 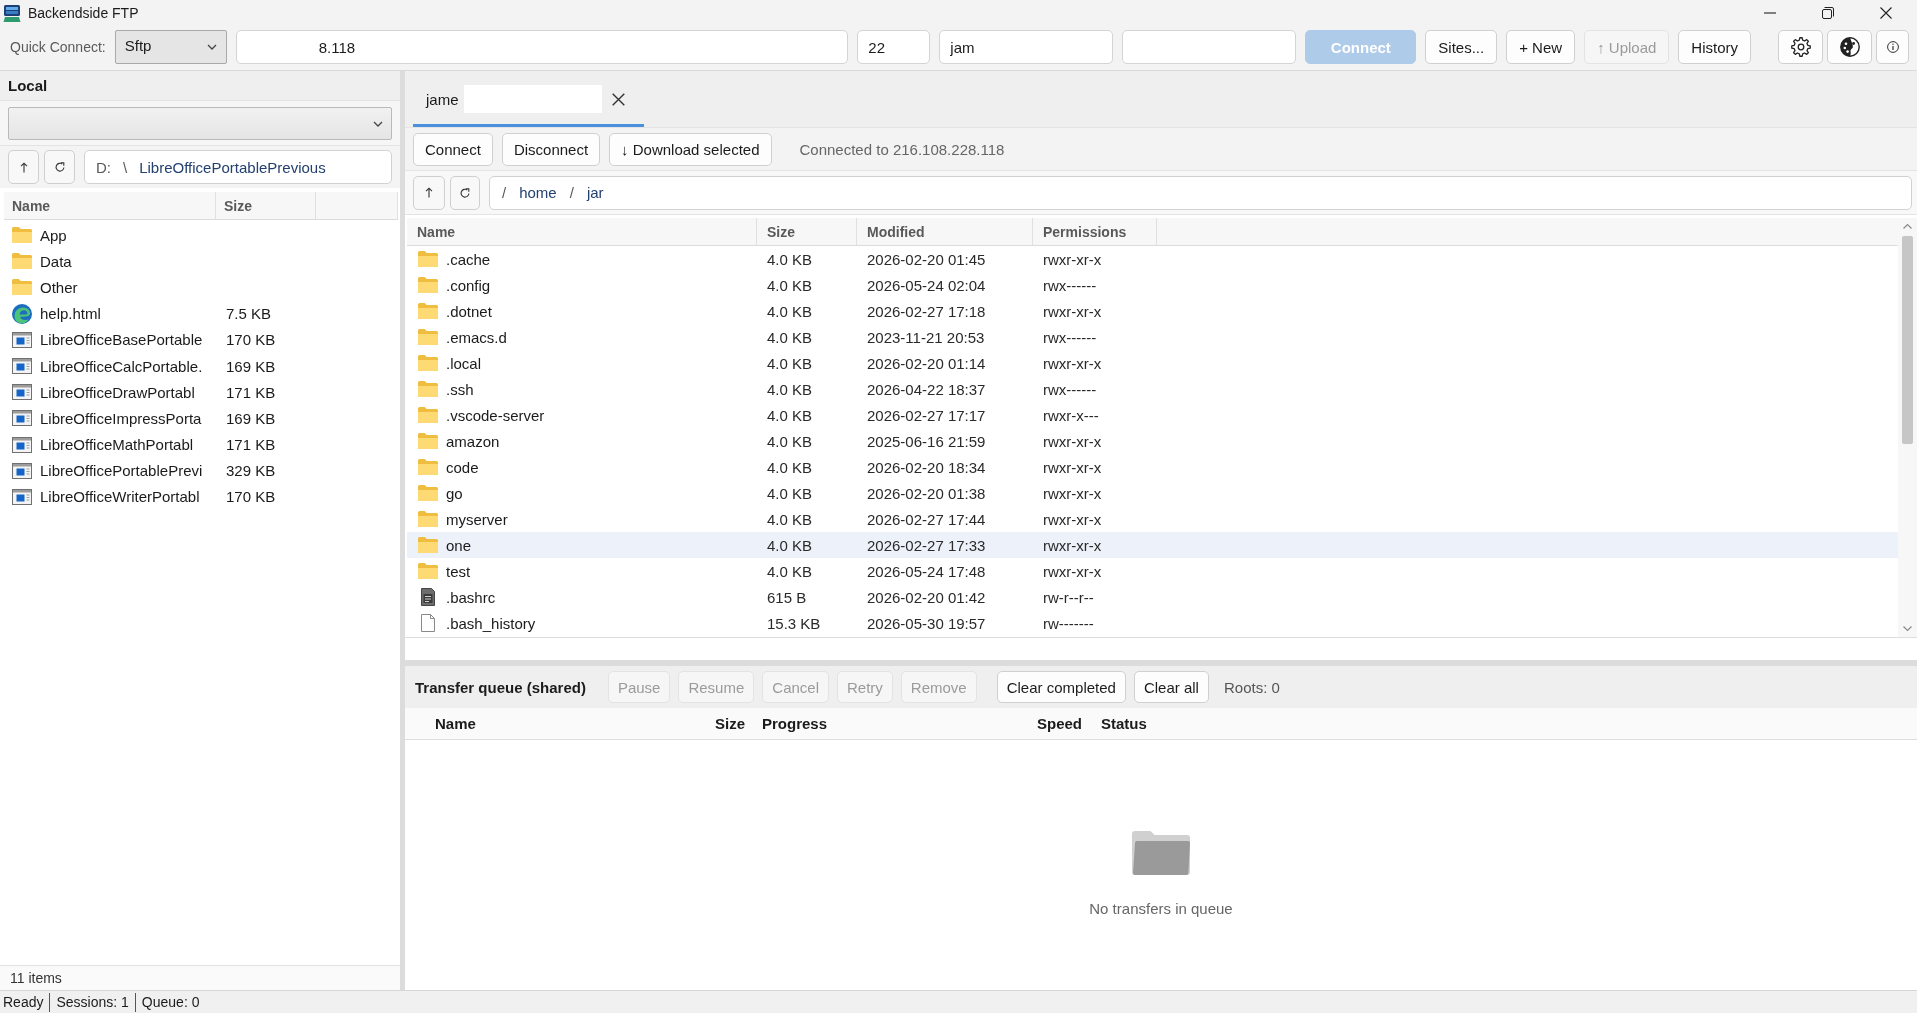 I want to click on column-header: Status, so click(x=1124, y=723).